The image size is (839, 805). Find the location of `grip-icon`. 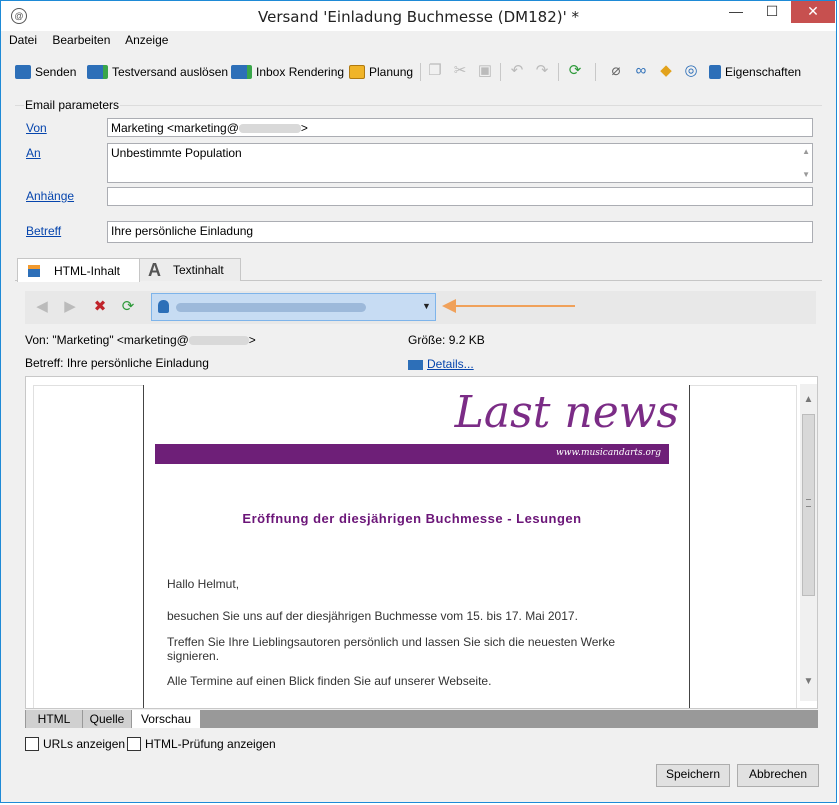

grip-icon is located at coordinates (808, 503).